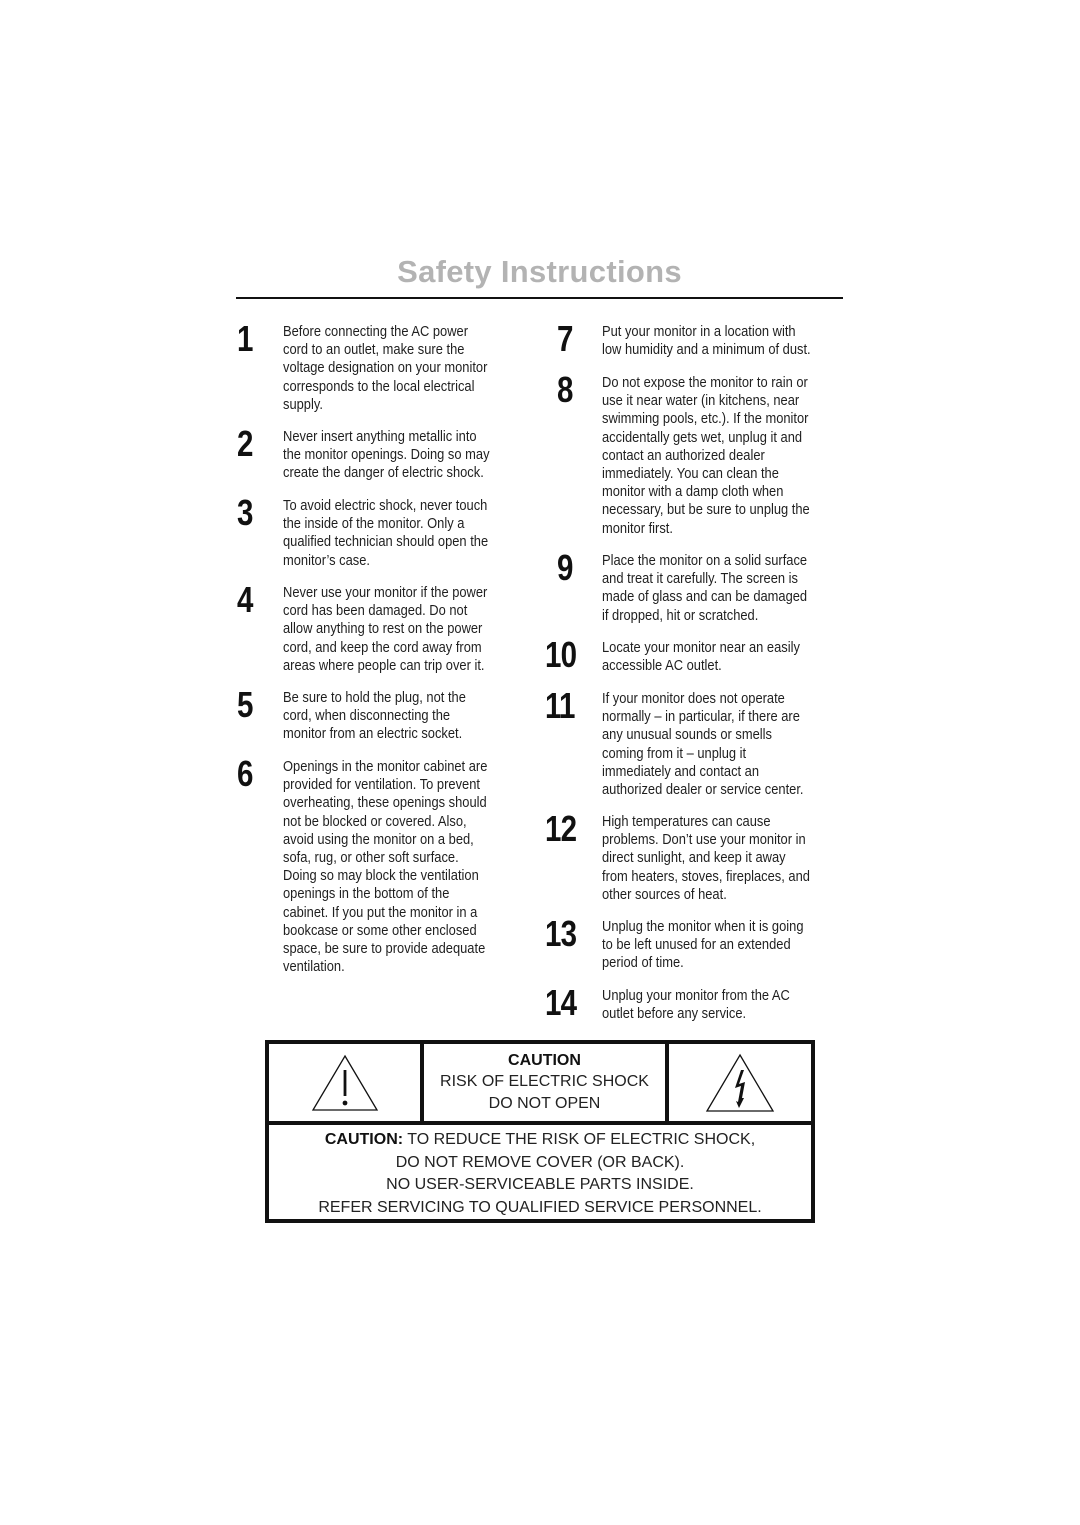 Image resolution: width=1080 pixels, height=1525 pixels. Describe the element at coordinates (303, 404) in the screenshot. I see `text-line: supply.` at that location.